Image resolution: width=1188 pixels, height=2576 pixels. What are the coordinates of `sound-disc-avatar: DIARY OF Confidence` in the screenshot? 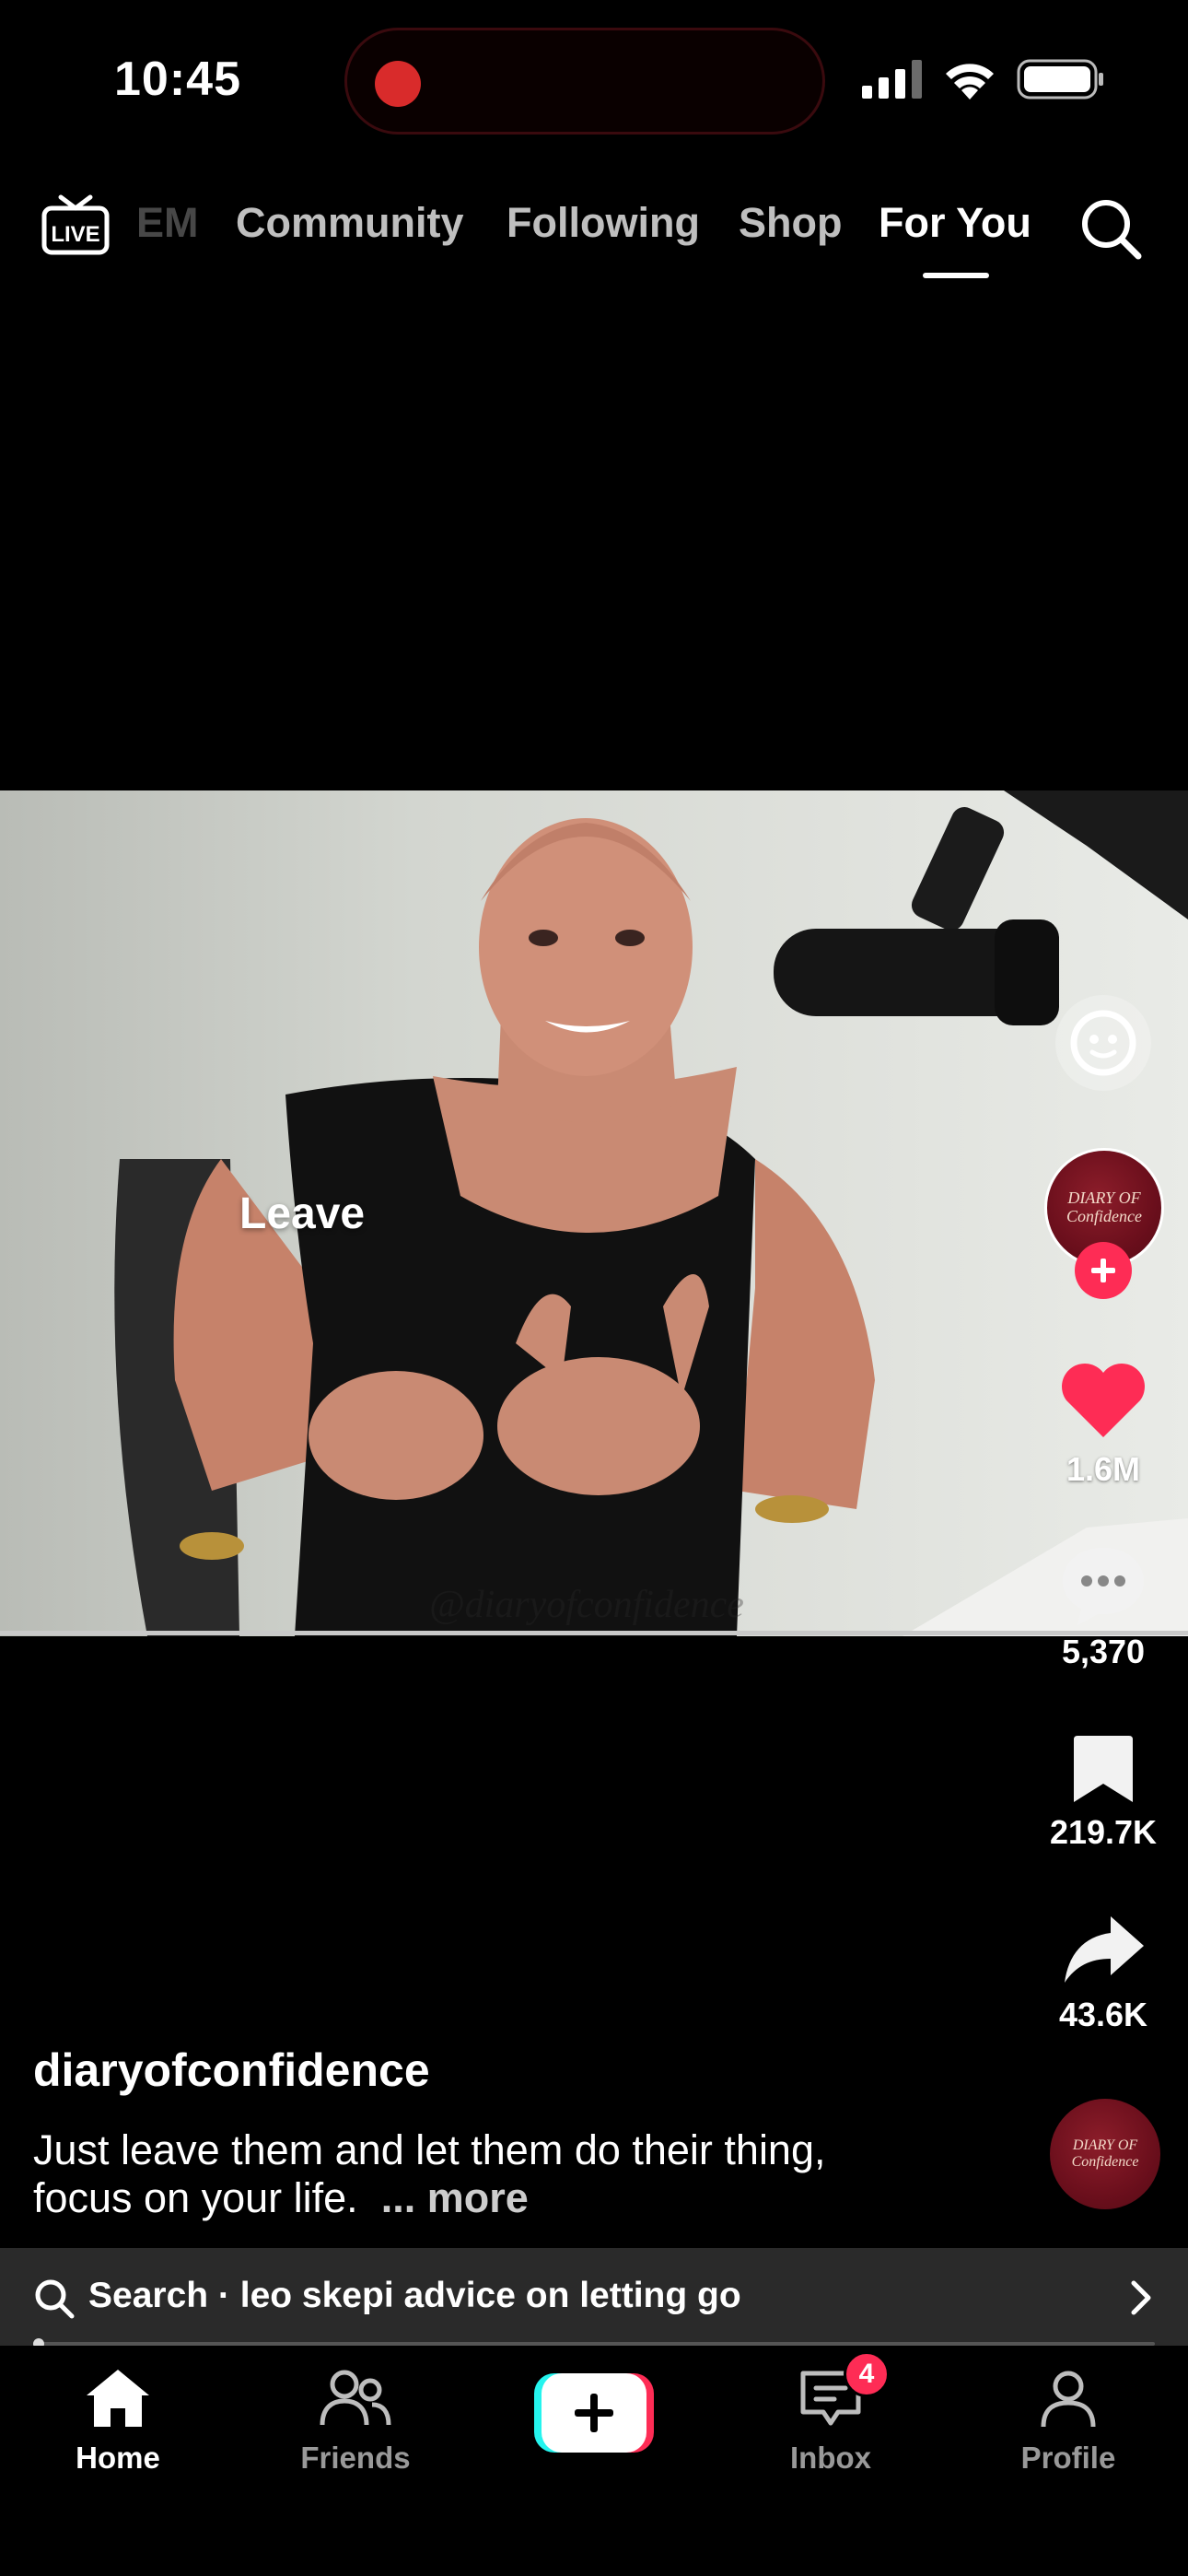 It's located at (1105, 2154).